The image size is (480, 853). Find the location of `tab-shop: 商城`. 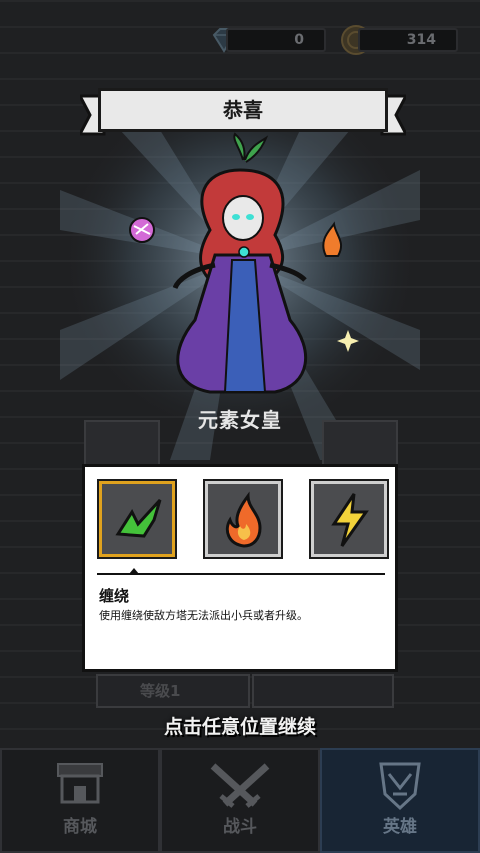

tab-shop: 商城 is located at coordinates (80, 800).